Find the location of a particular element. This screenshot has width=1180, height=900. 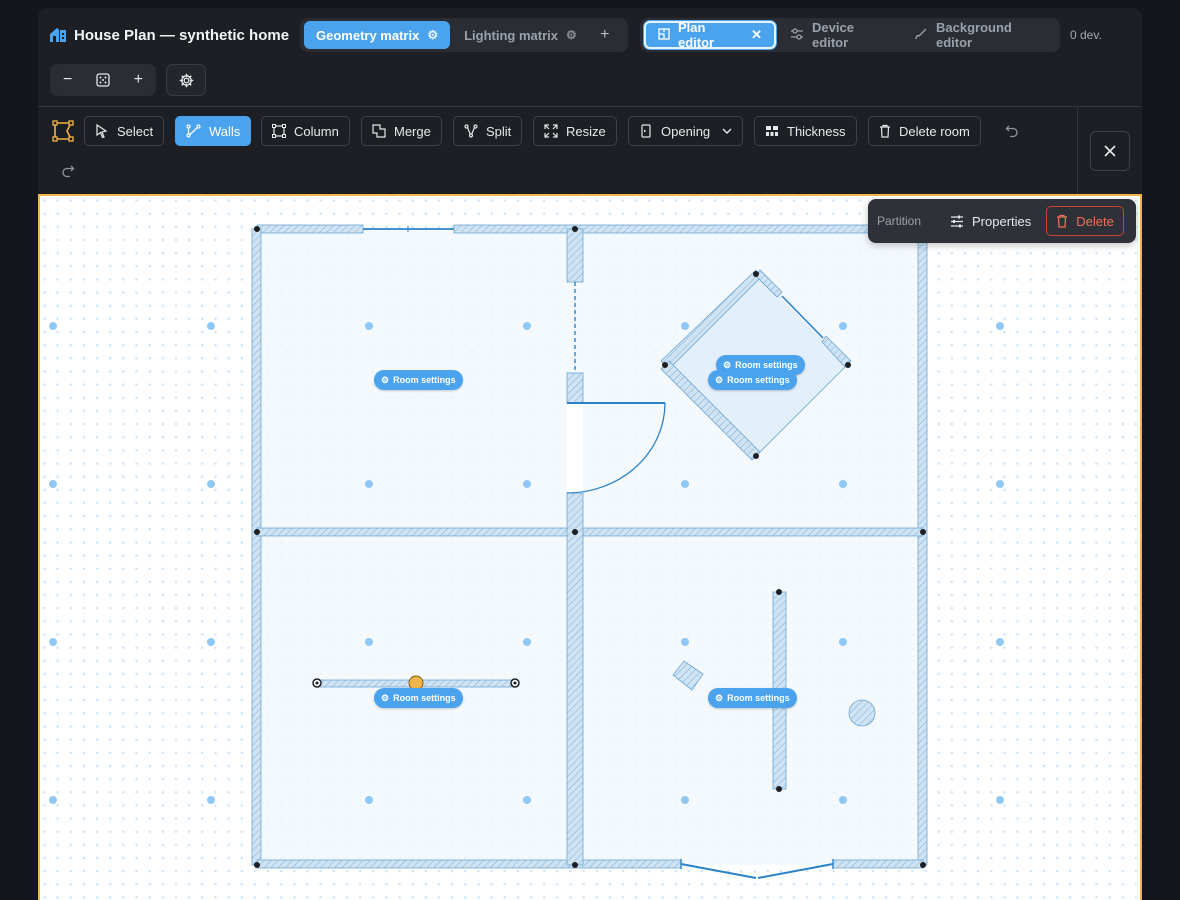

tool-label: Opening is located at coordinates (686, 131).